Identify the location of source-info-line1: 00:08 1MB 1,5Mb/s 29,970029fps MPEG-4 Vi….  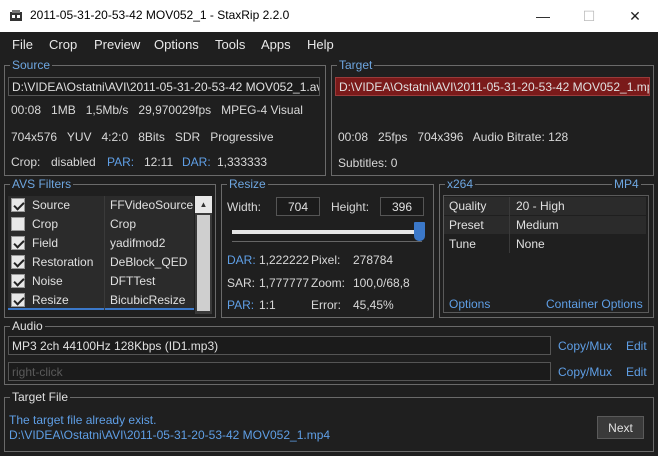
(157, 110).